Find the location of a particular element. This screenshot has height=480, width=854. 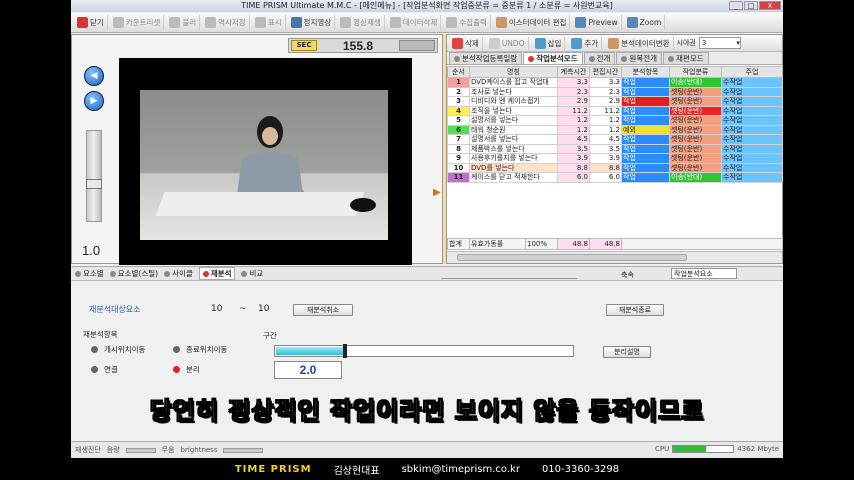

speed-slider-knob is located at coordinates (94, 184).